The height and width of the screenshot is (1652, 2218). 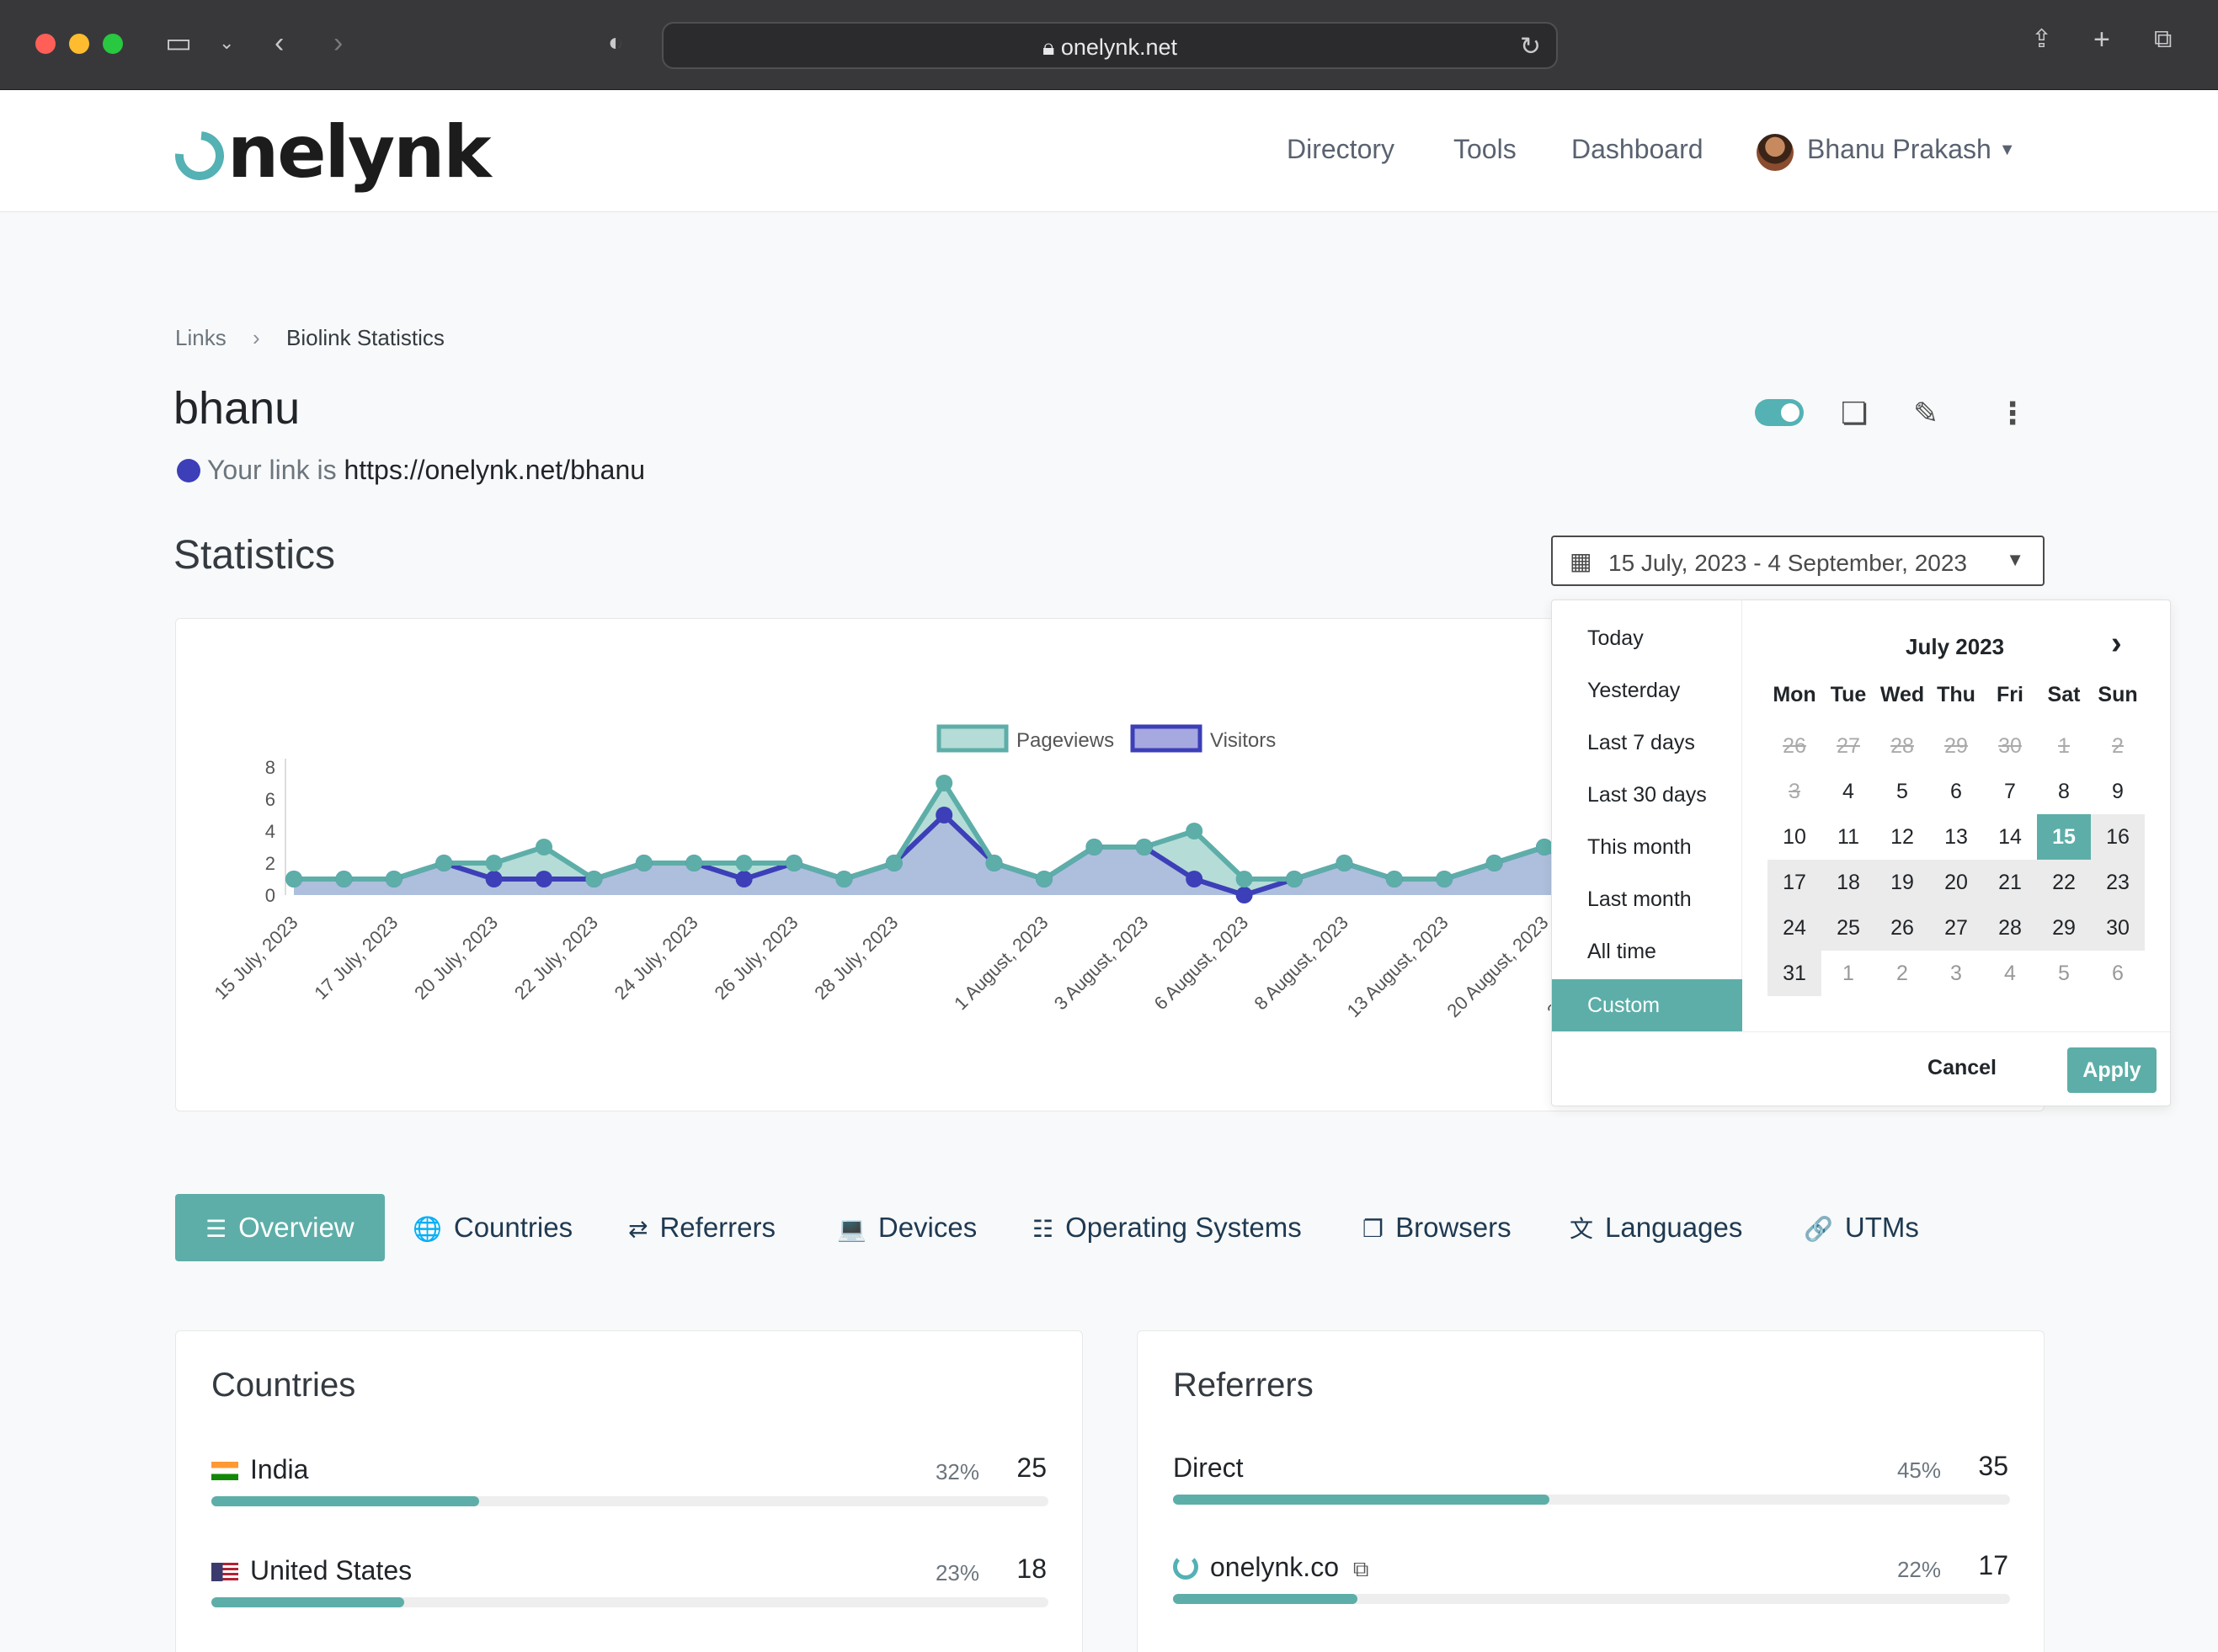 I want to click on breadcrumb-links: Links, so click(x=201, y=338).